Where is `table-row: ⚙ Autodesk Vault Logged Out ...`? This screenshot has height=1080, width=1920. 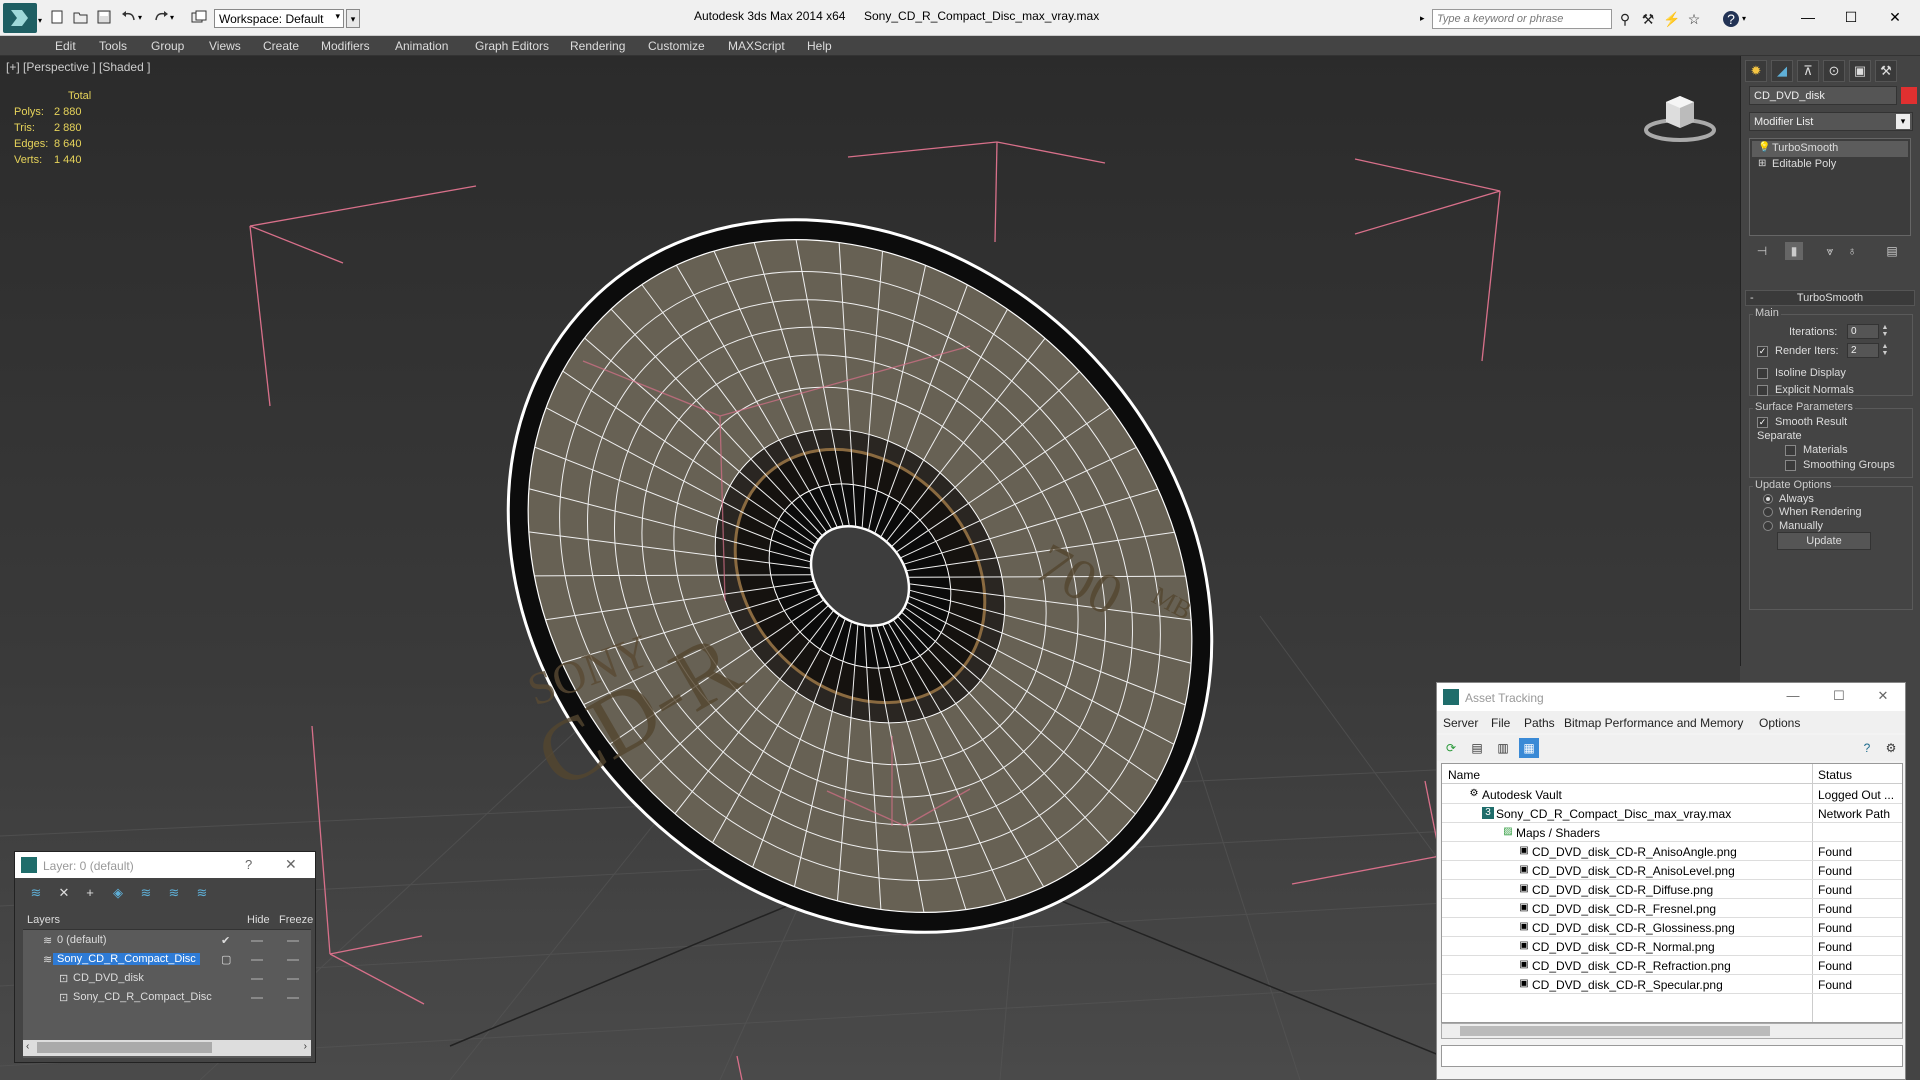
table-row: ⚙ Autodesk Vault Logged Out ... is located at coordinates (1672, 794).